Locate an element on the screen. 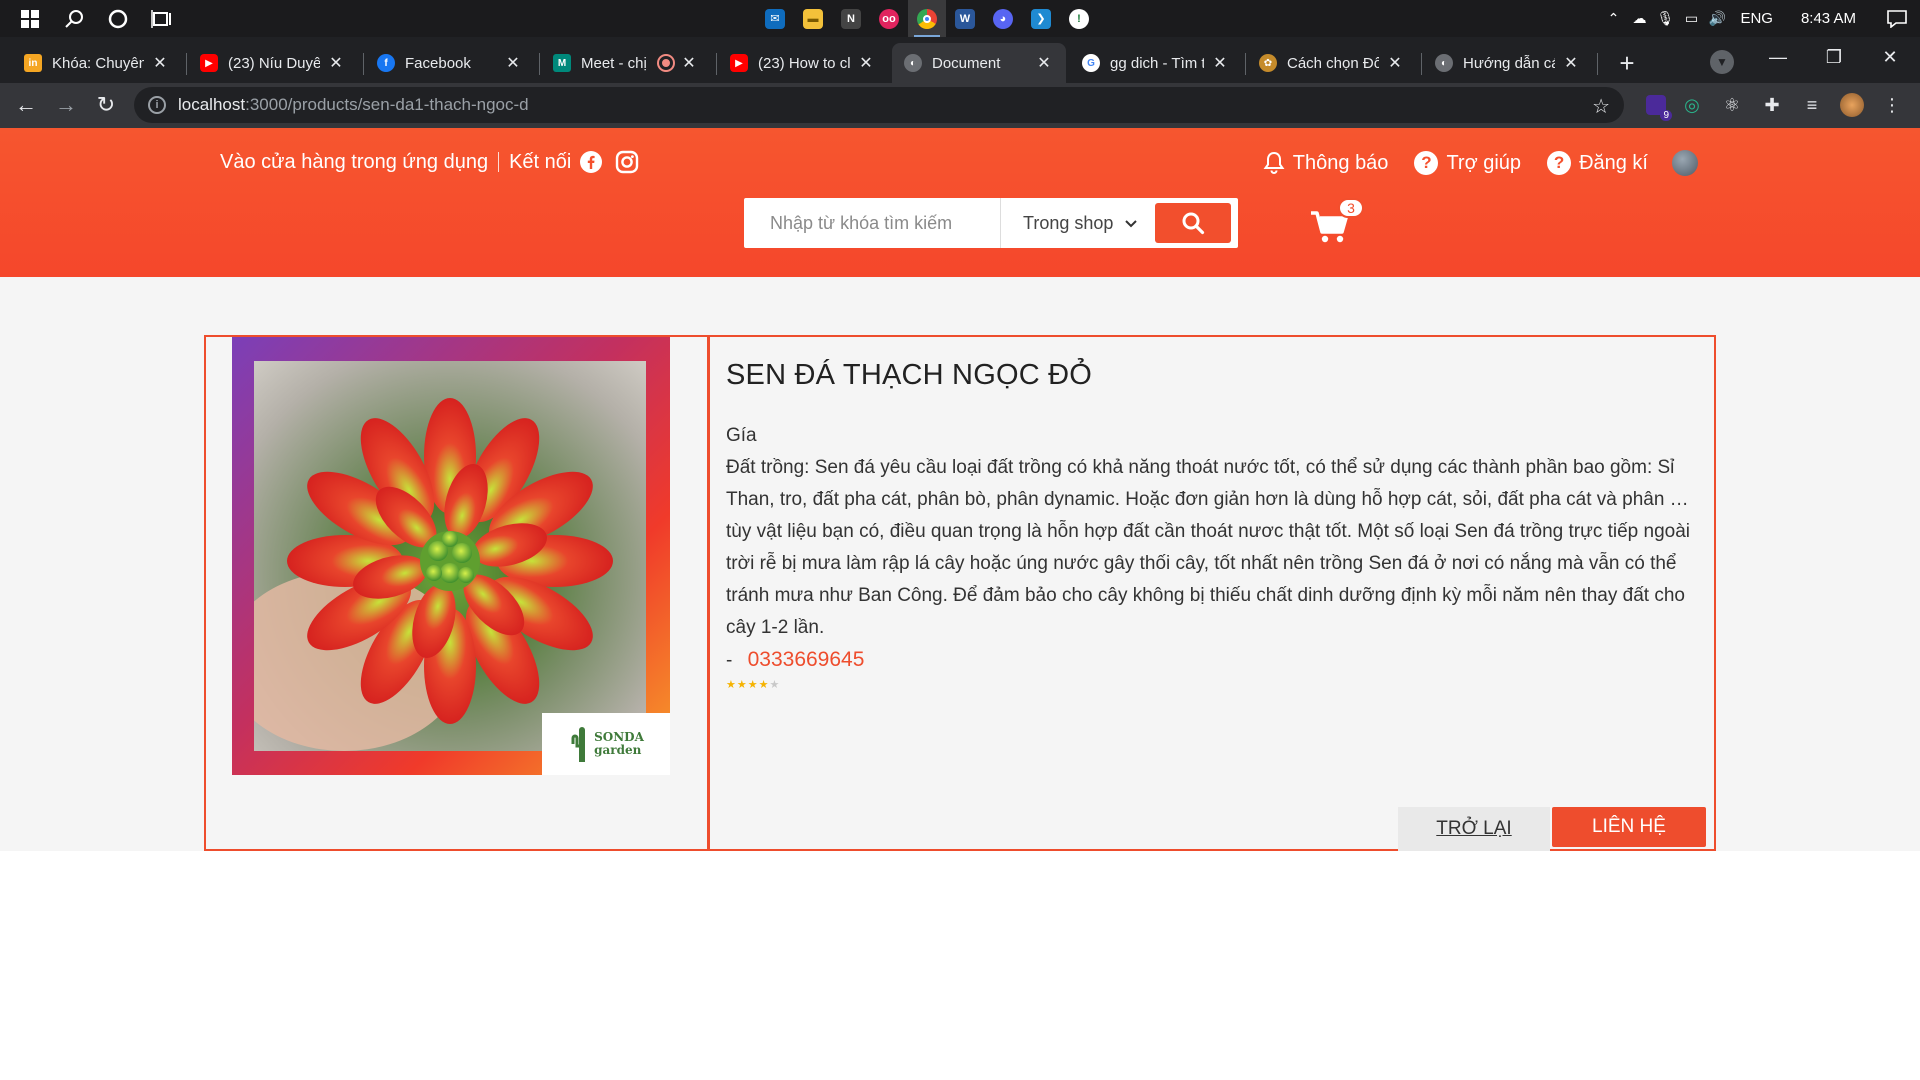 This screenshot has width=1920, height=1080. vscode-app-icon: ❯ is located at coordinates (1041, 18).